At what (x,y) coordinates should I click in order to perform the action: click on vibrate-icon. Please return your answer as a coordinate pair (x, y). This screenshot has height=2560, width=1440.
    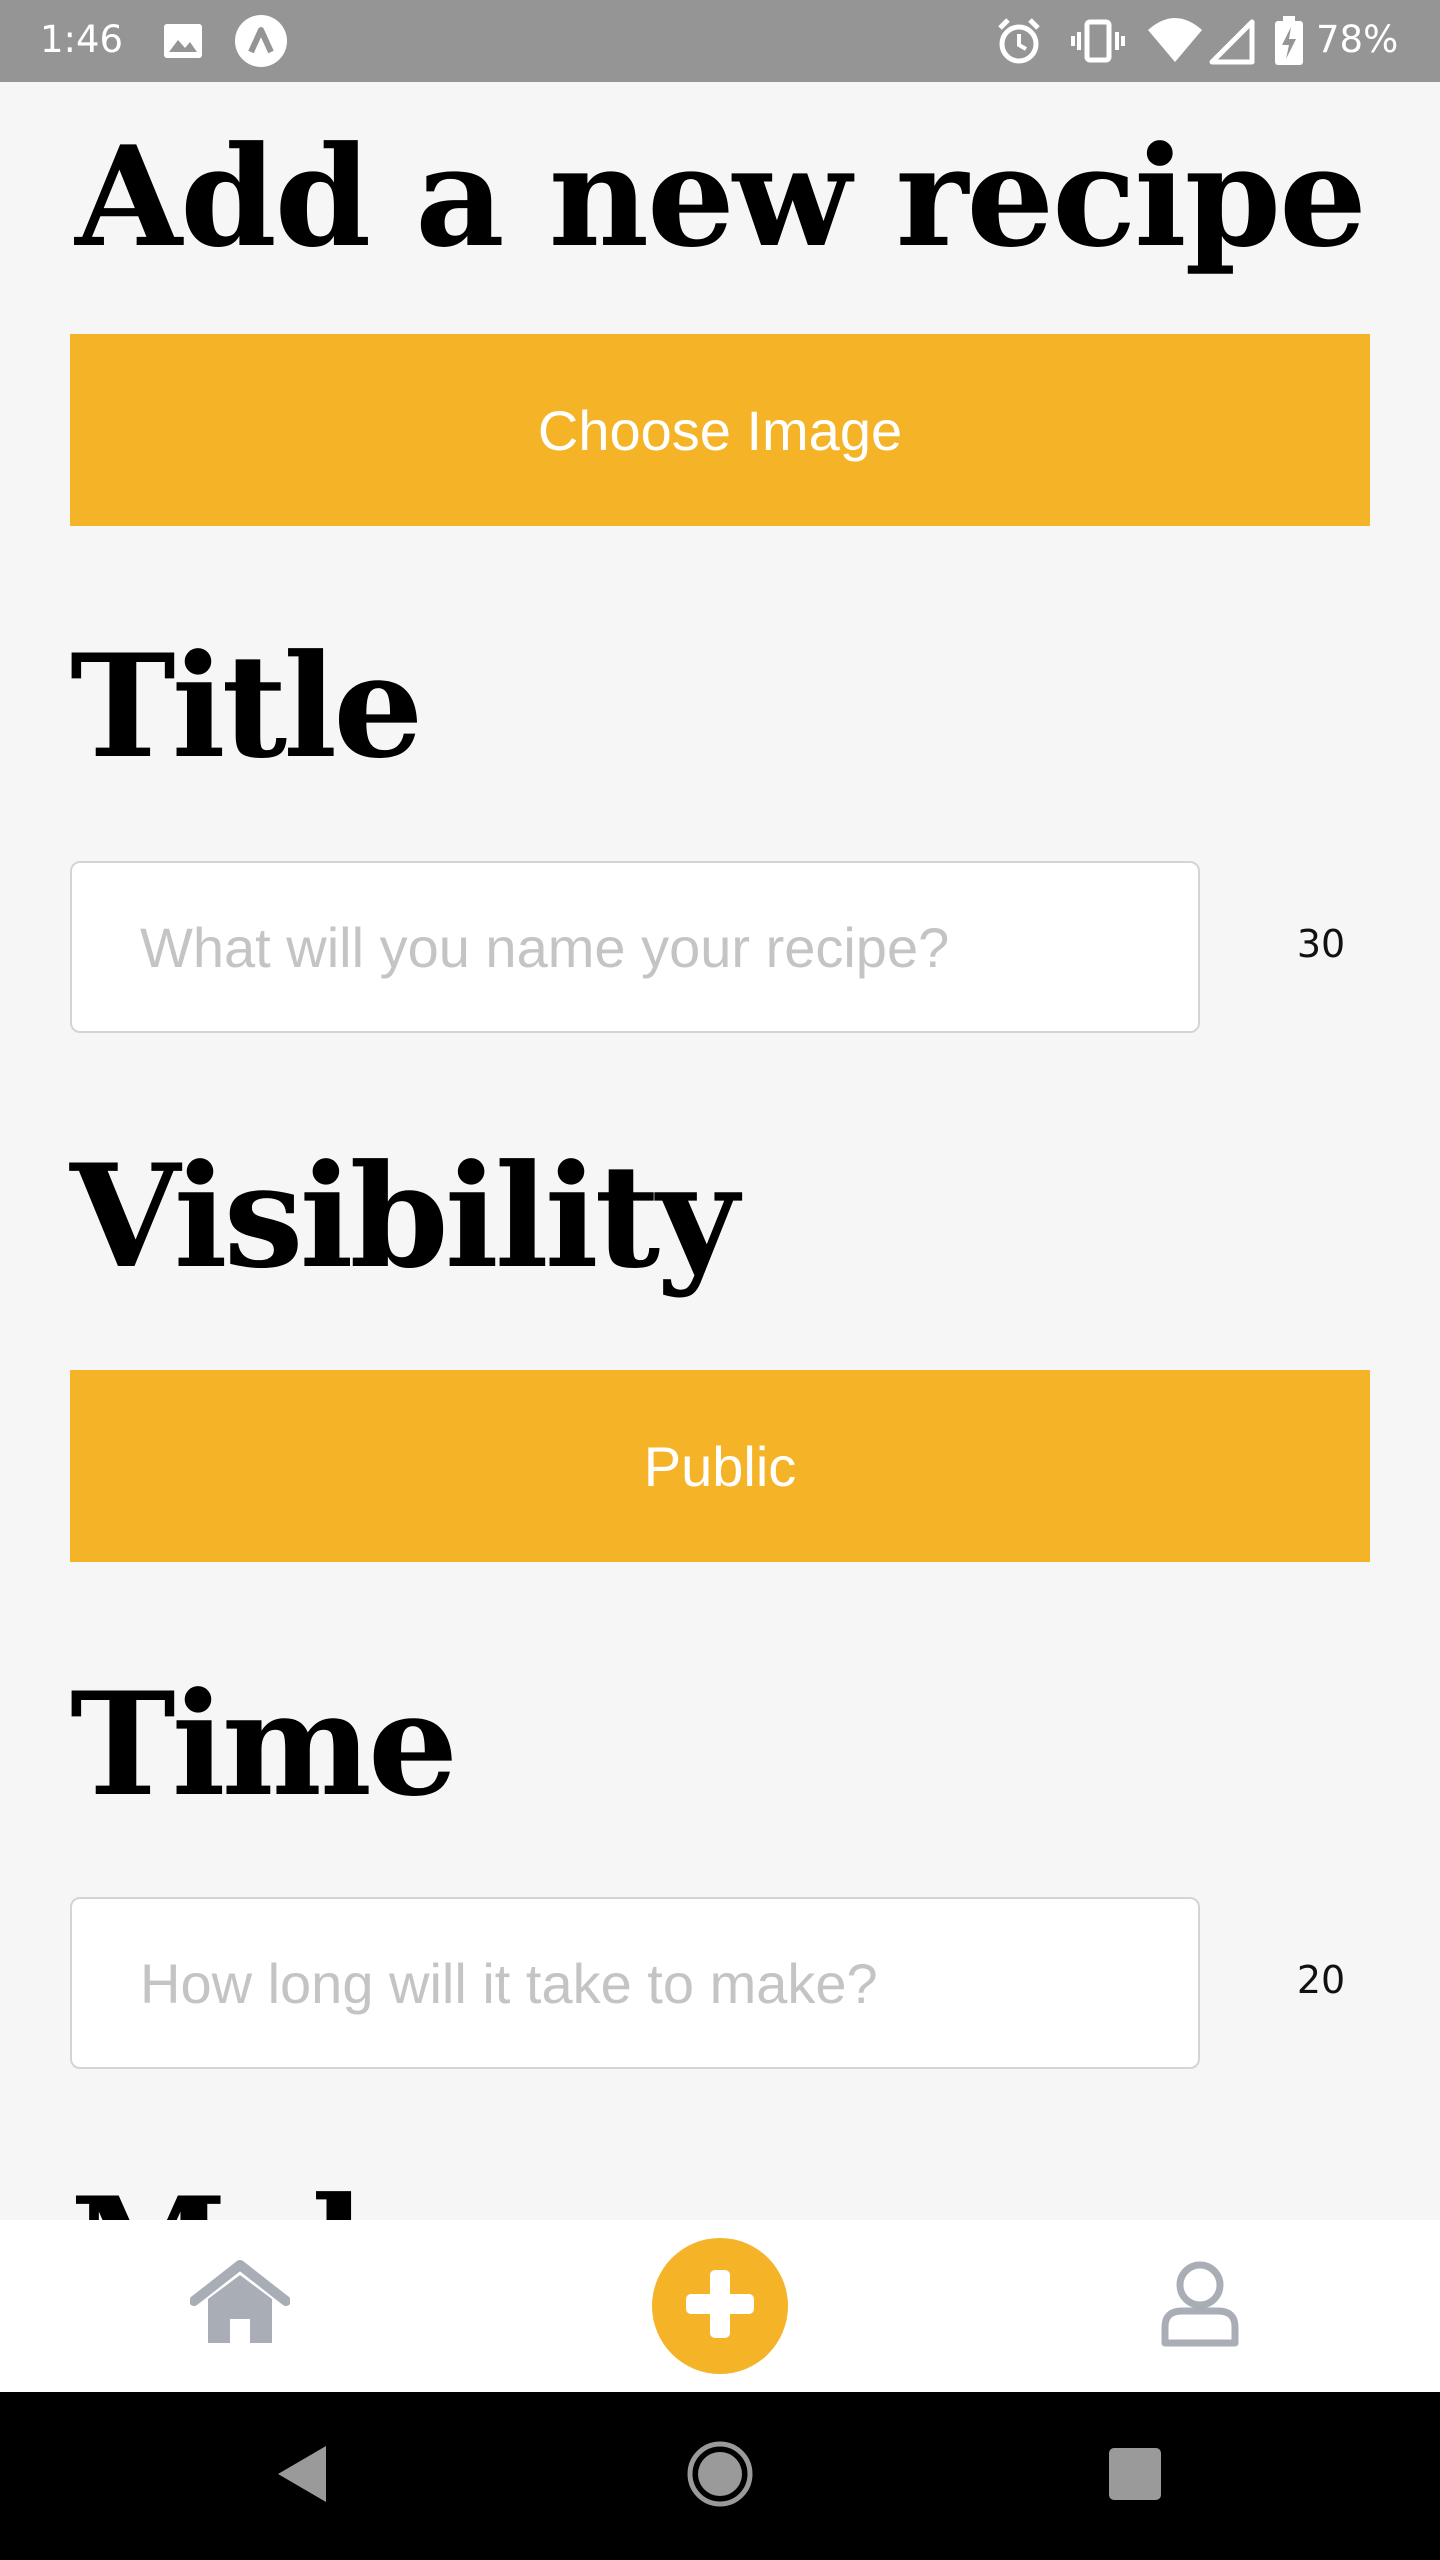
    Looking at the image, I should click on (1098, 43).